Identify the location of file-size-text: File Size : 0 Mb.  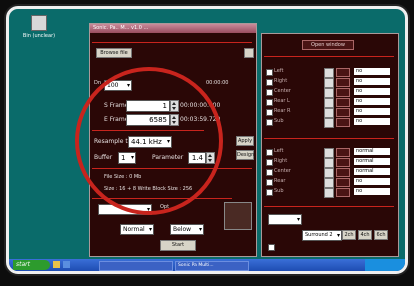
(123, 177).